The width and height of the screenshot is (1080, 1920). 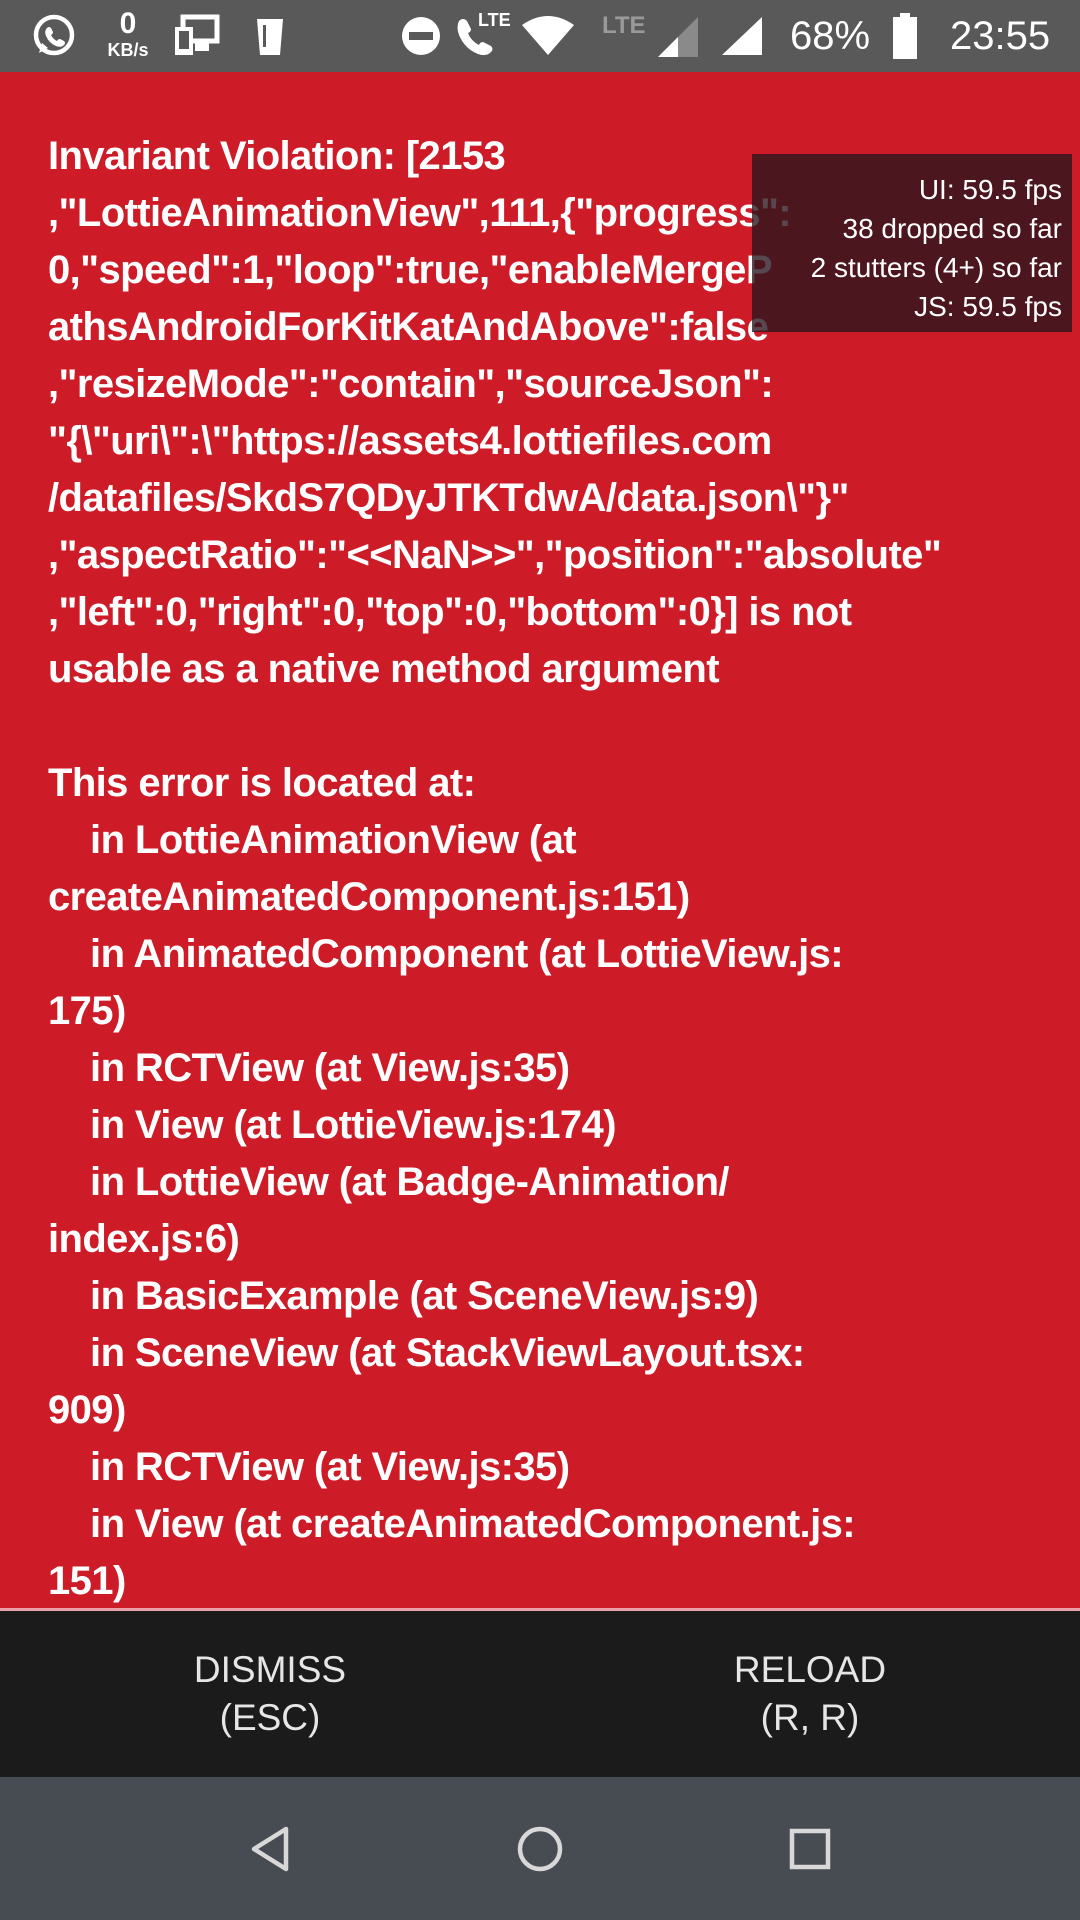 I want to click on dismiss-label: DISMISS, so click(x=270, y=1669).